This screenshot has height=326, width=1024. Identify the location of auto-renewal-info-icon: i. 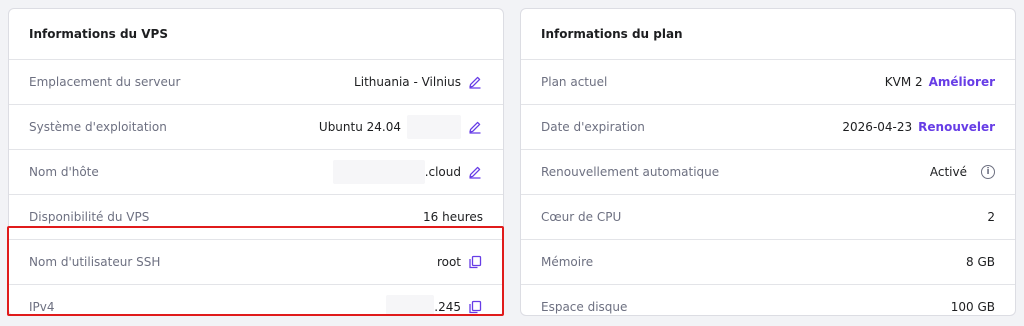
(988, 172).